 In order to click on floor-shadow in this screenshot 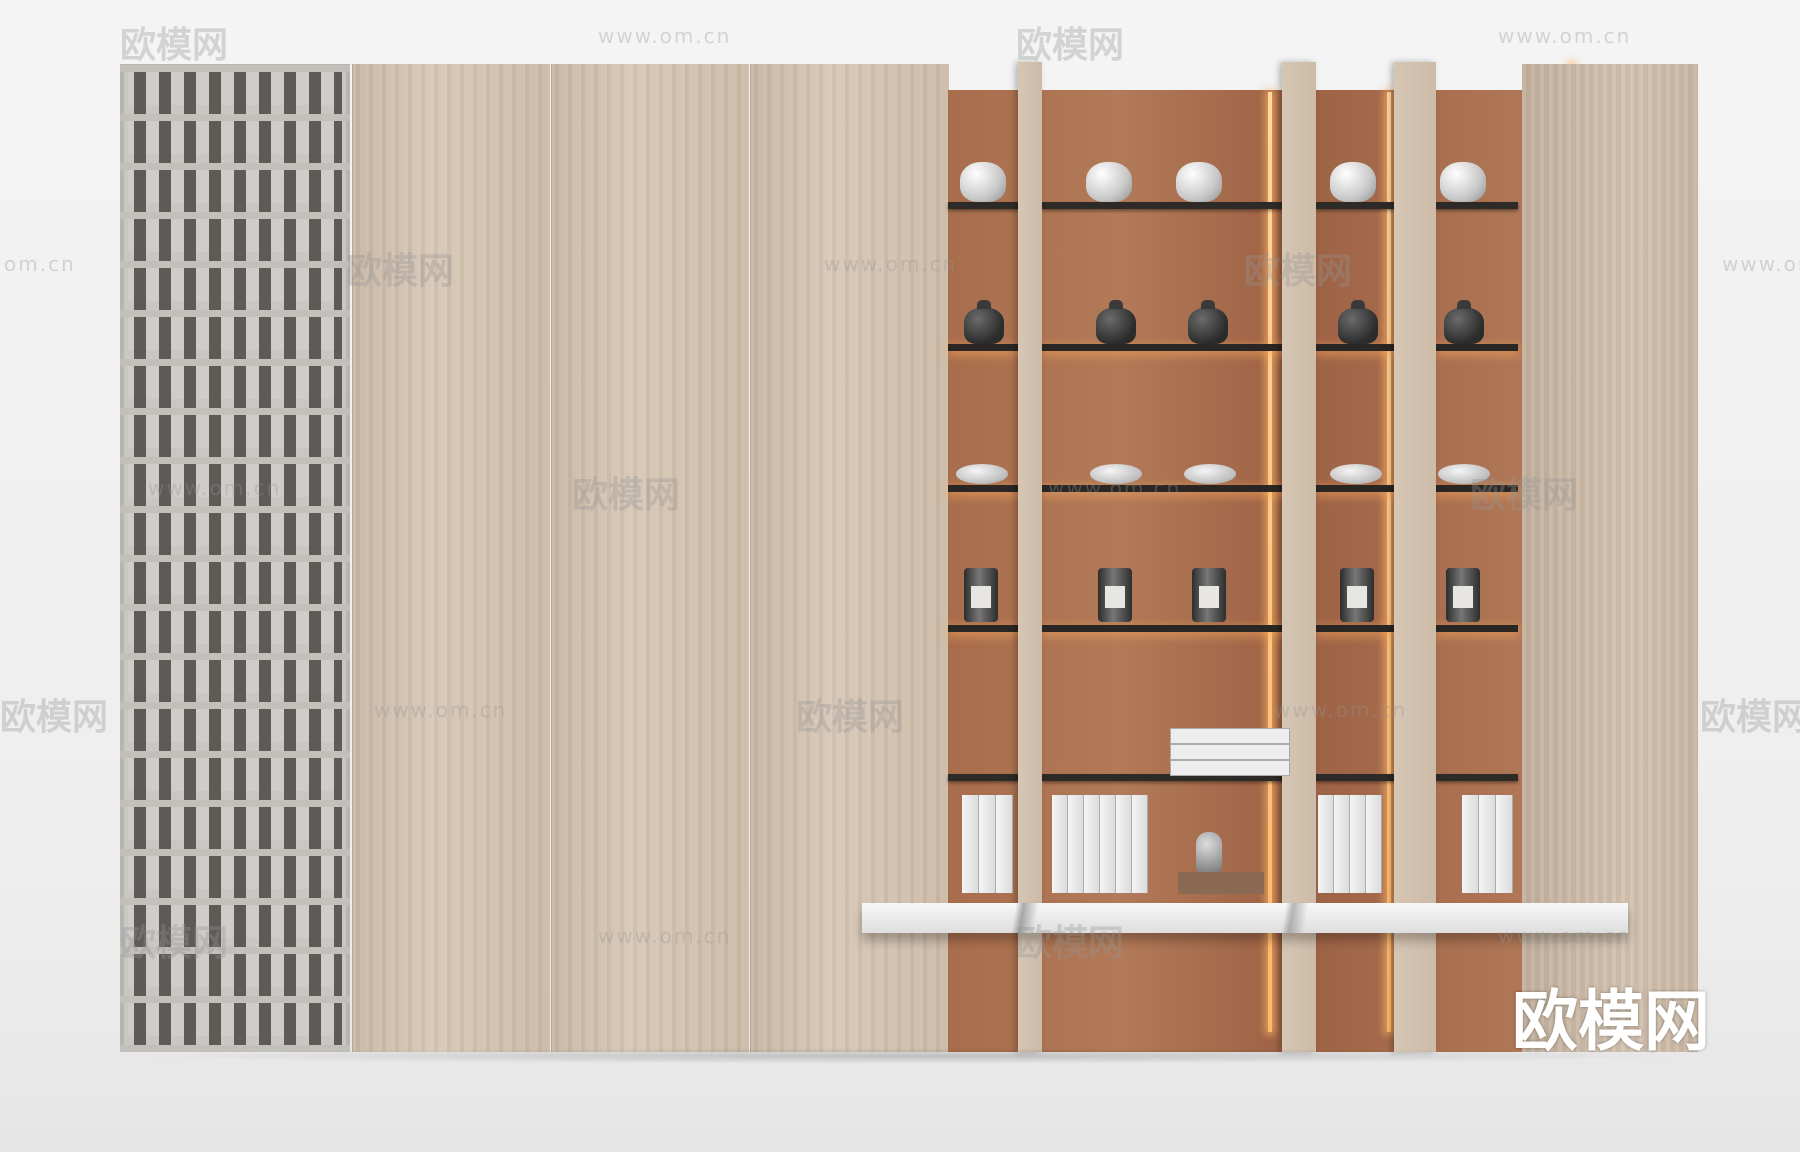, I will do `click(910, 1056)`.